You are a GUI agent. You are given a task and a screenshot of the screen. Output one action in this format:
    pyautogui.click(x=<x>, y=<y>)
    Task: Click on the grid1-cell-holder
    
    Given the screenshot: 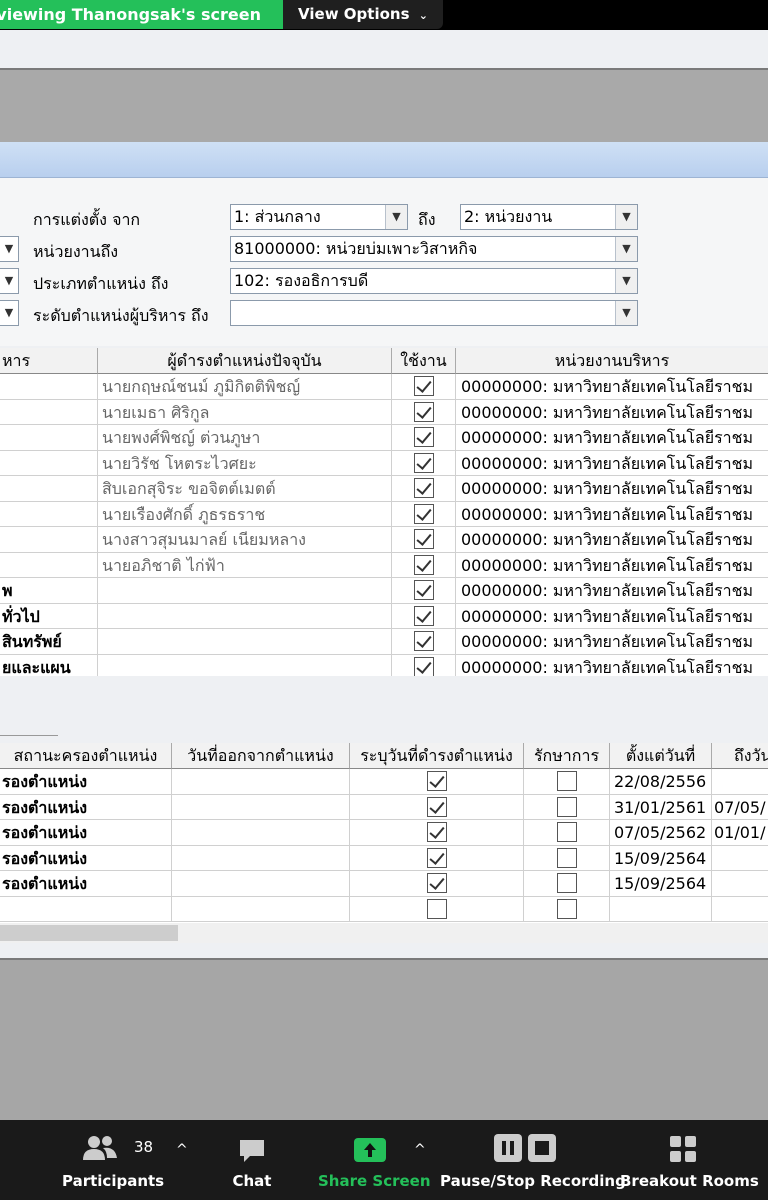 What is the action you would take?
    pyautogui.click(x=245, y=641)
    